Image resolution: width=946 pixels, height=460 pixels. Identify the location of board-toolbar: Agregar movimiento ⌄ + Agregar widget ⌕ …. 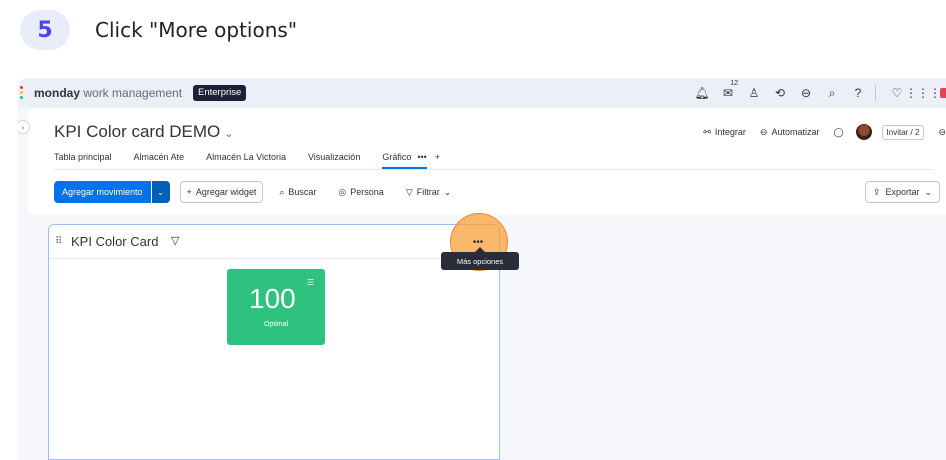
(255, 192).